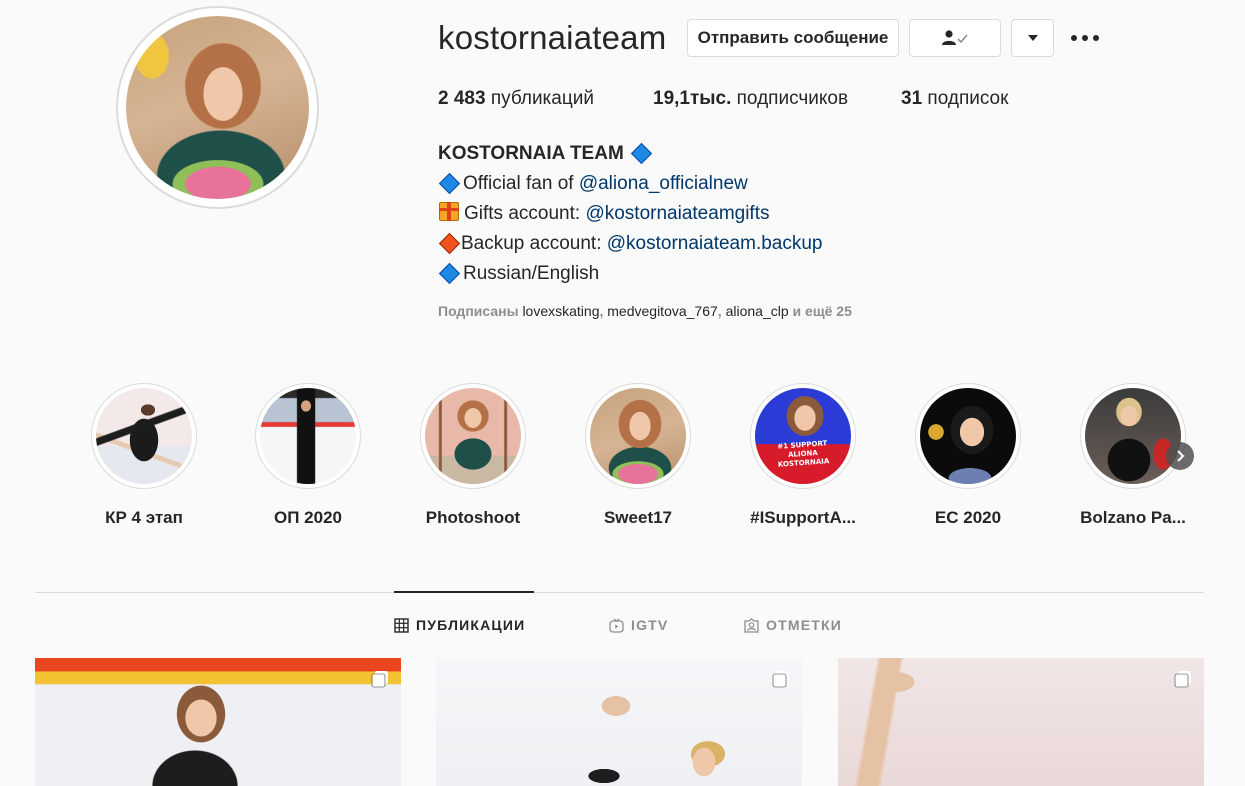  What do you see at coordinates (638, 517) in the screenshot?
I see `highlight-label: Sweet17` at bounding box center [638, 517].